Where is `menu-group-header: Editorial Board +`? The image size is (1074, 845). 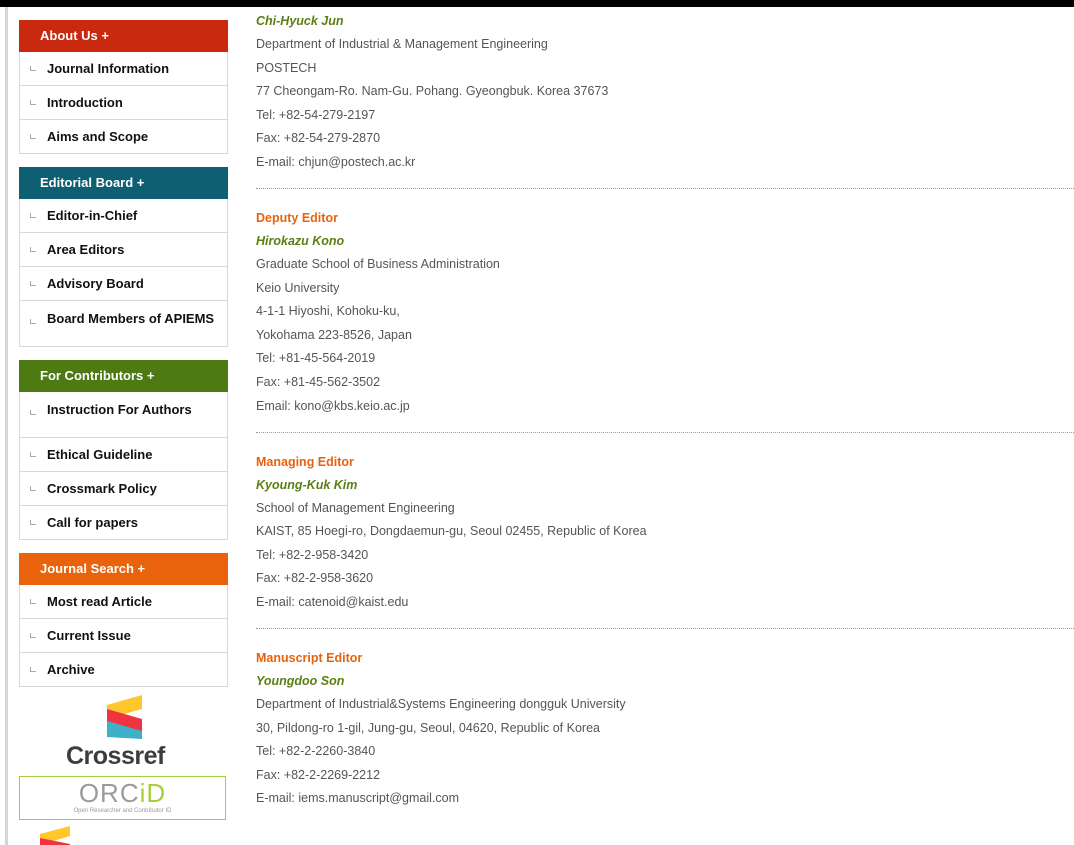 menu-group-header: Editorial Board + is located at coordinates (123, 183).